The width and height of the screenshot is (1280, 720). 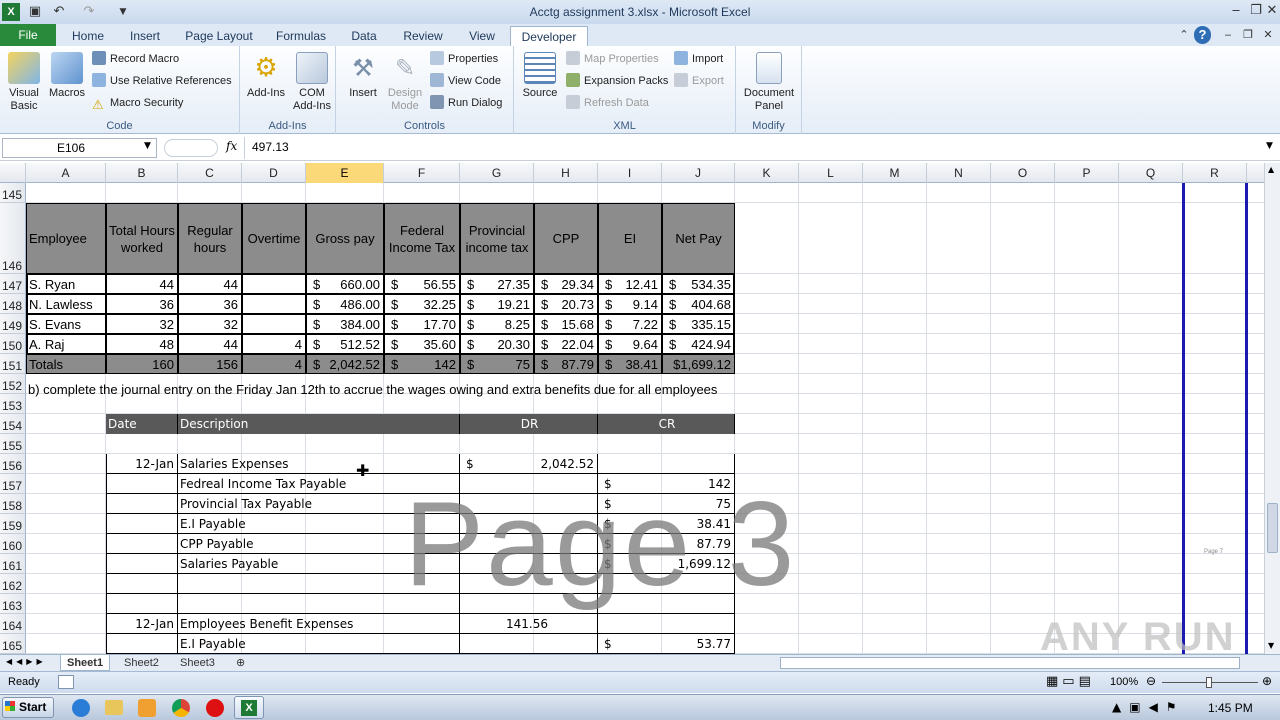 I want to click on column-header-n: N, so click(x=959, y=173).